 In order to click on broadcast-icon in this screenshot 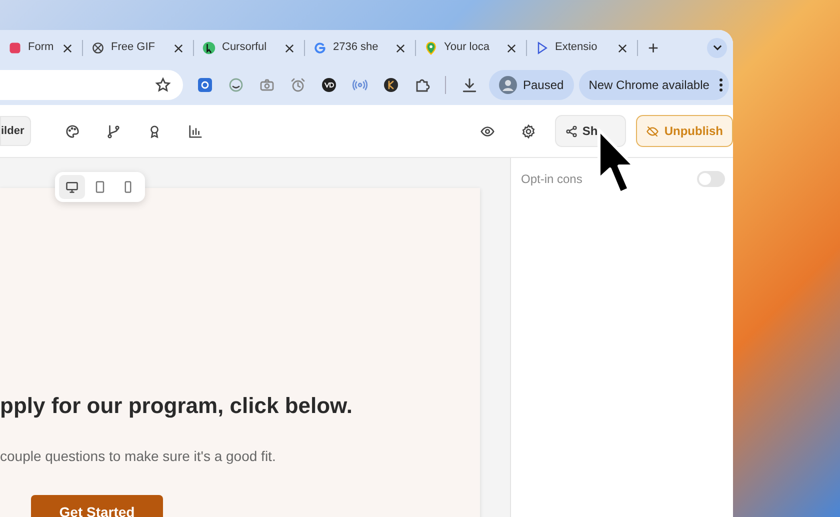, I will do `click(360, 85)`.